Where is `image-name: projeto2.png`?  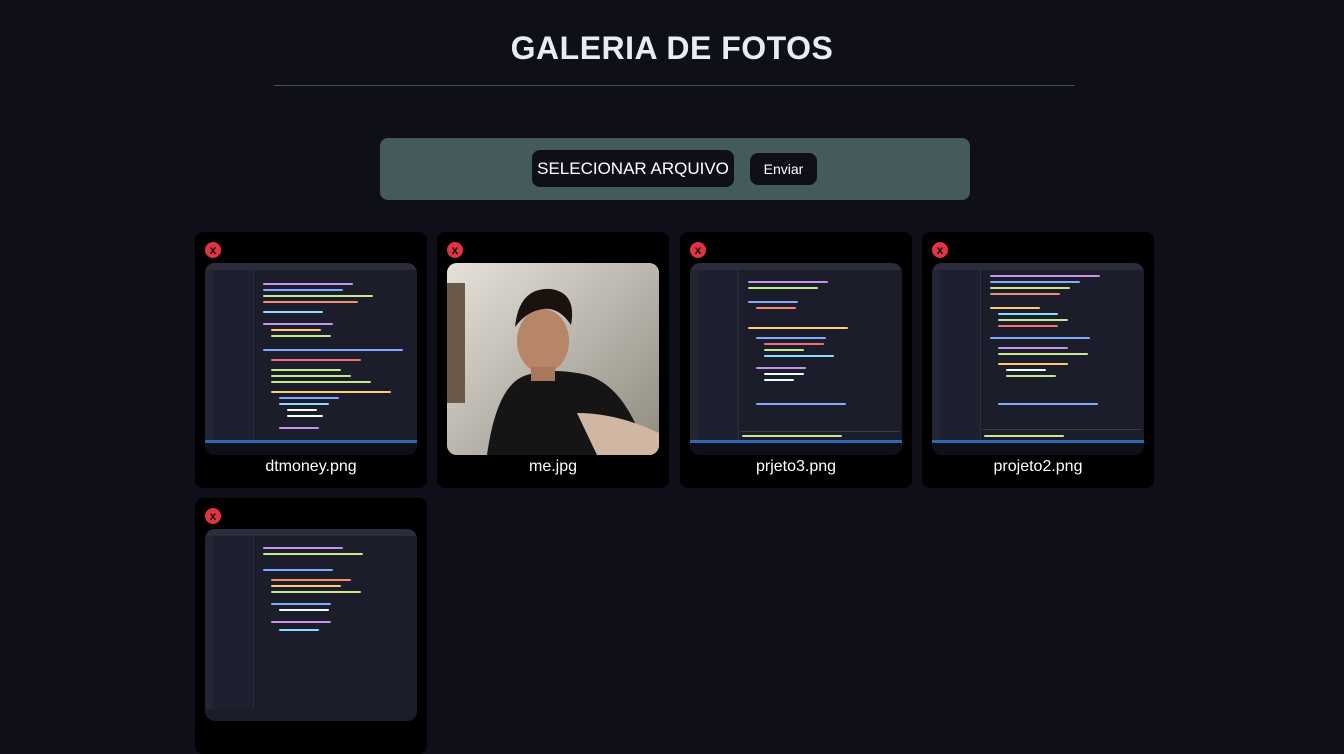
image-name: projeto2.png is located at coordinates (1038, 466).